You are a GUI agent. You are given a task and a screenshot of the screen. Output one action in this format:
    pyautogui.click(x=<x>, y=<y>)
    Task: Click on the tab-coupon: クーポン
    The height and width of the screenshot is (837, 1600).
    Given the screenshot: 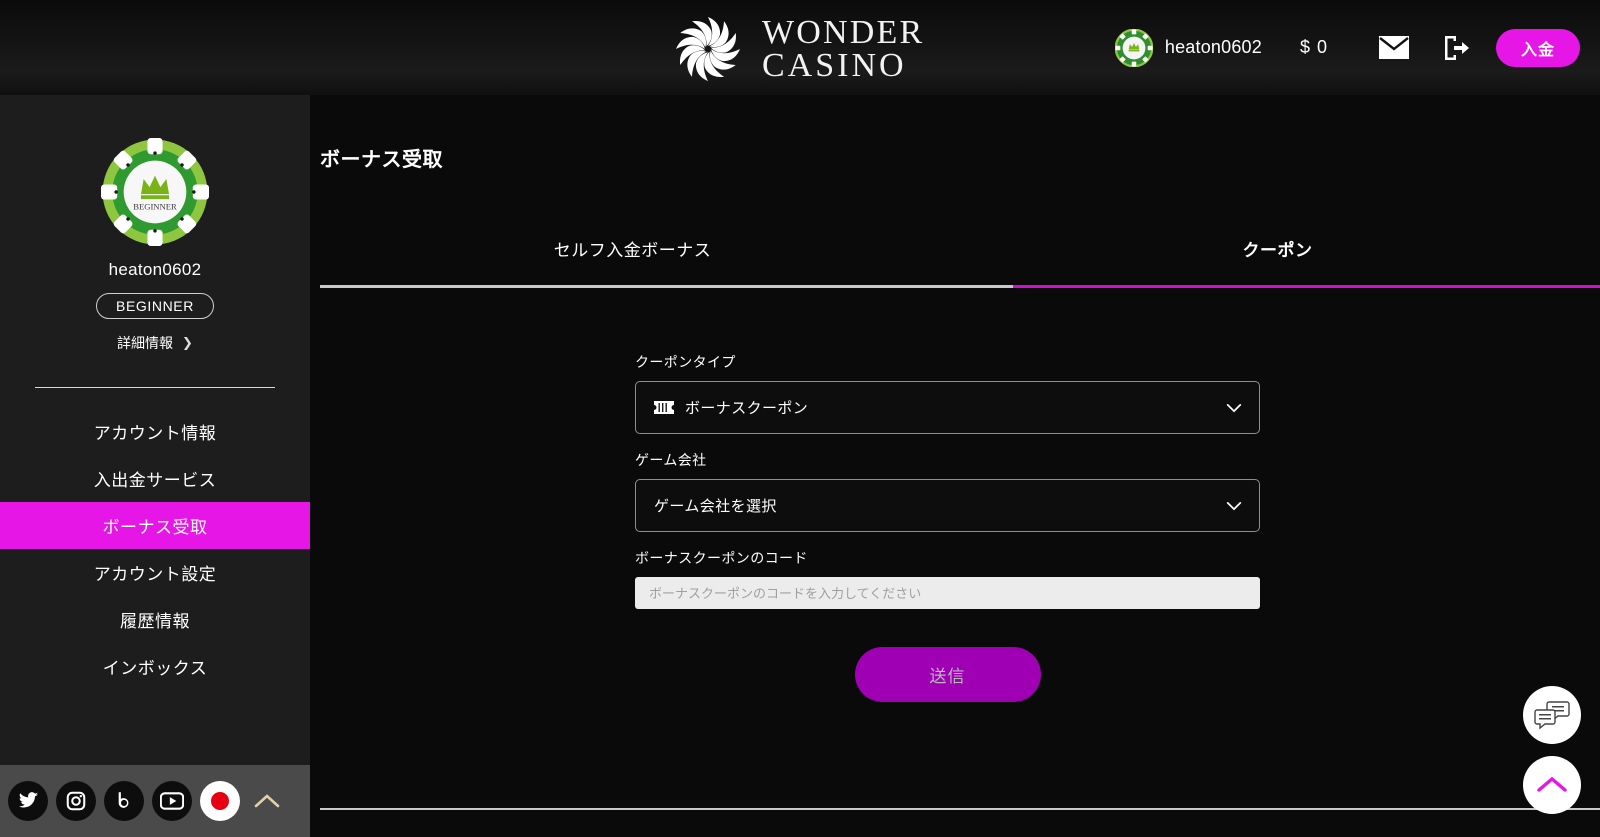 What is the action you would take?
    pyautogui.click(x=1277, y=259)
    